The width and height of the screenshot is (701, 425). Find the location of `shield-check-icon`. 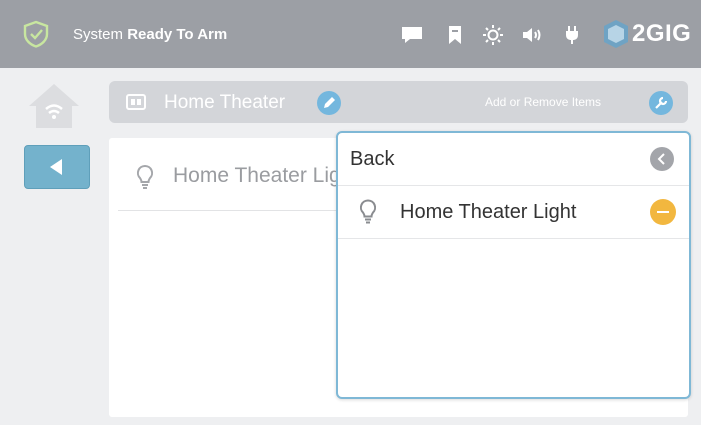

shield-check-icon is located at coordinates (36, 34).